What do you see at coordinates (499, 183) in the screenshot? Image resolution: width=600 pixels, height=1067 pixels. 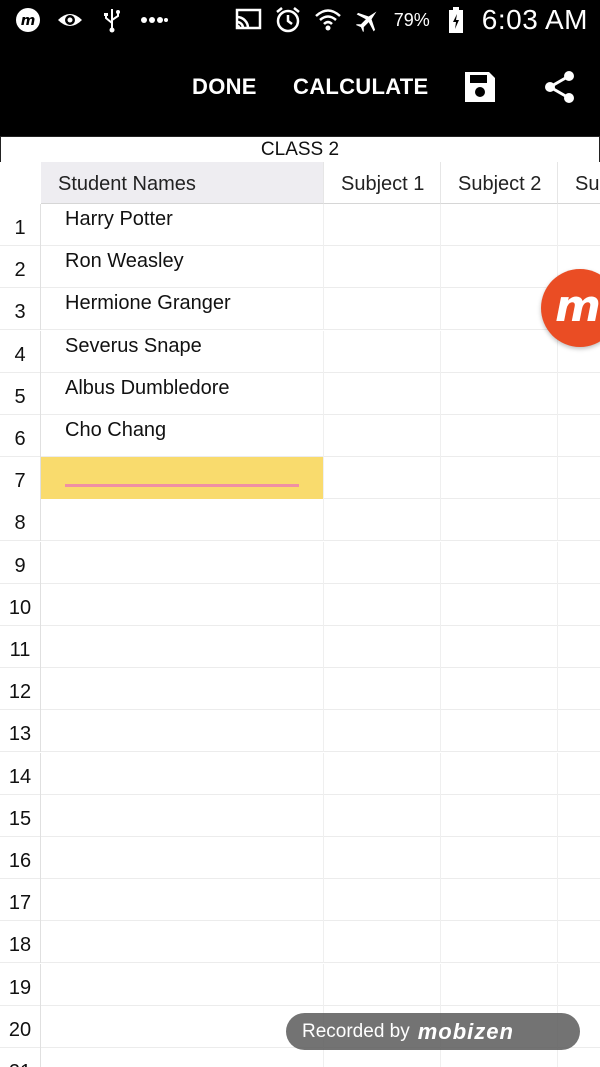 I see `column-header-subject-2: Subject 2` at bounding box center [499, 183].